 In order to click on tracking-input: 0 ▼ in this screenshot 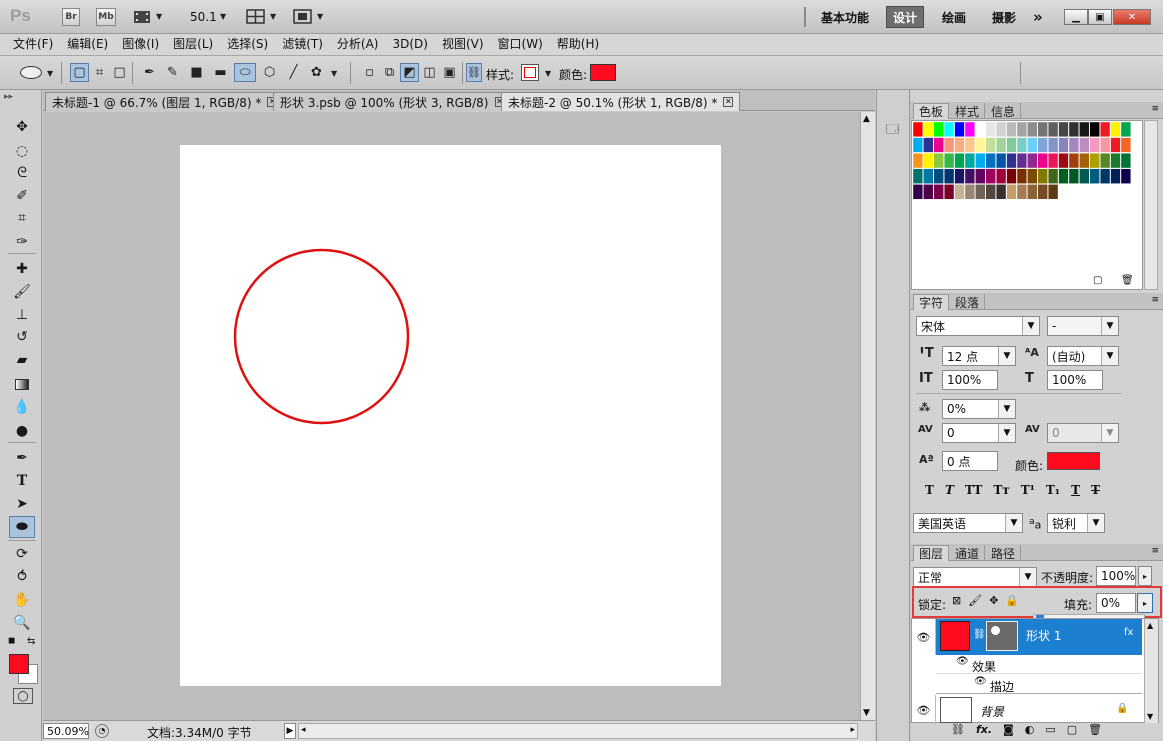, I will do `click(1083, 433)`.